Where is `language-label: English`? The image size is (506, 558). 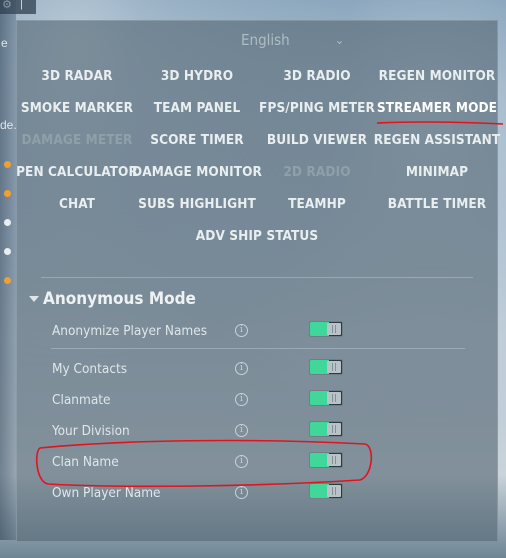
language-label: English is located at coordinates (265, 40).